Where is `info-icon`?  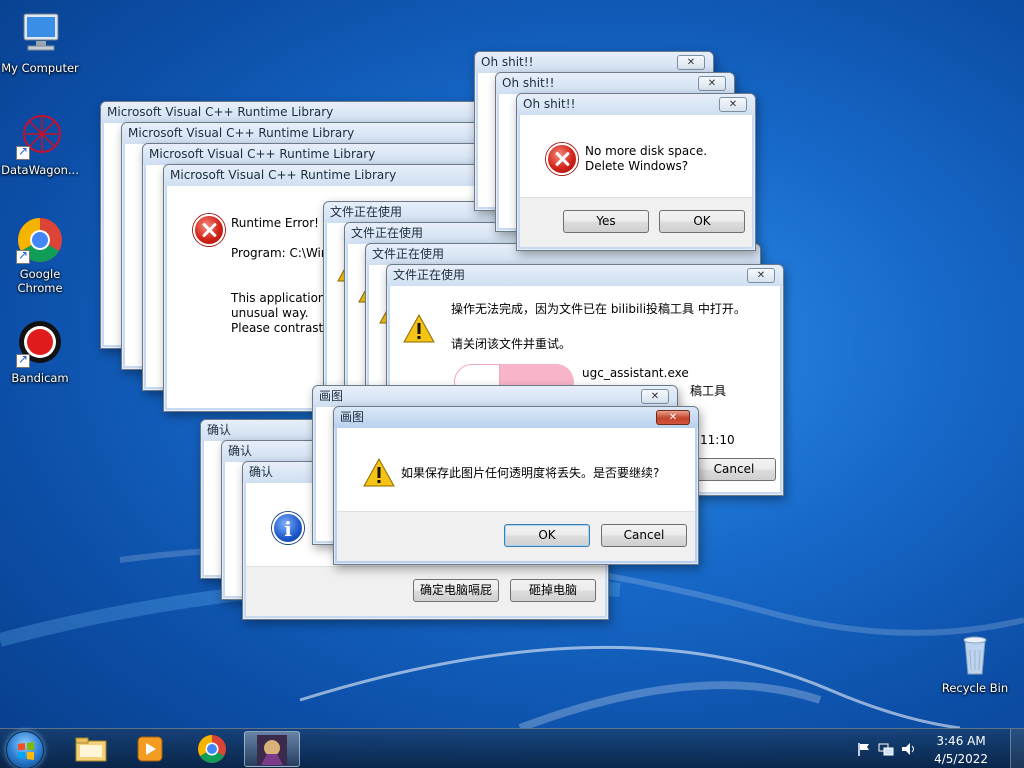 info-icon is located at coordinates (288, 528).